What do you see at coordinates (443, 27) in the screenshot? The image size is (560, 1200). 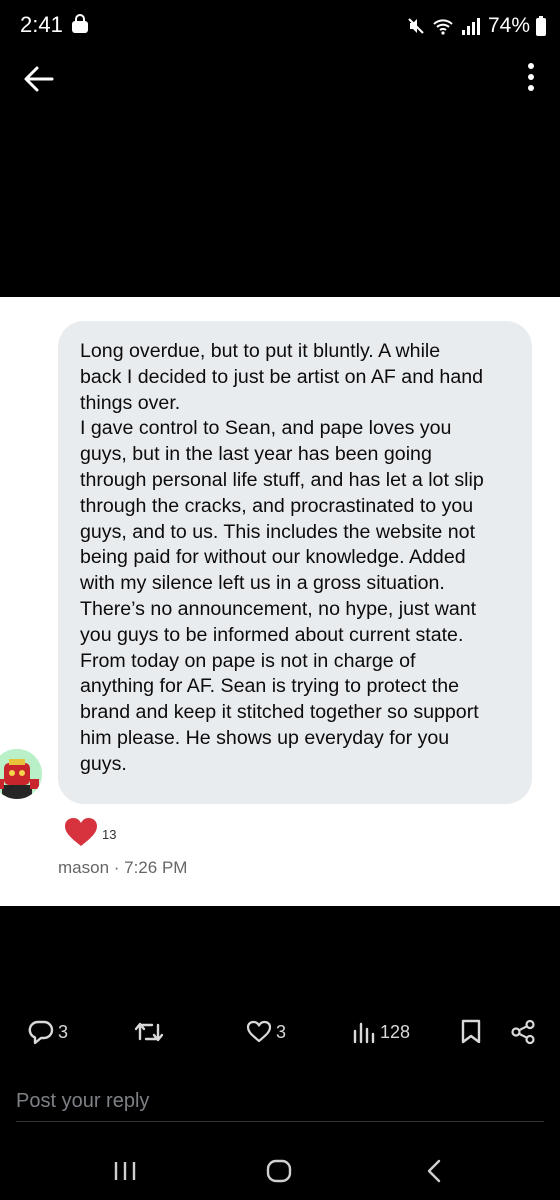 I see `wifi-icon` at bounding box center [443, 27].